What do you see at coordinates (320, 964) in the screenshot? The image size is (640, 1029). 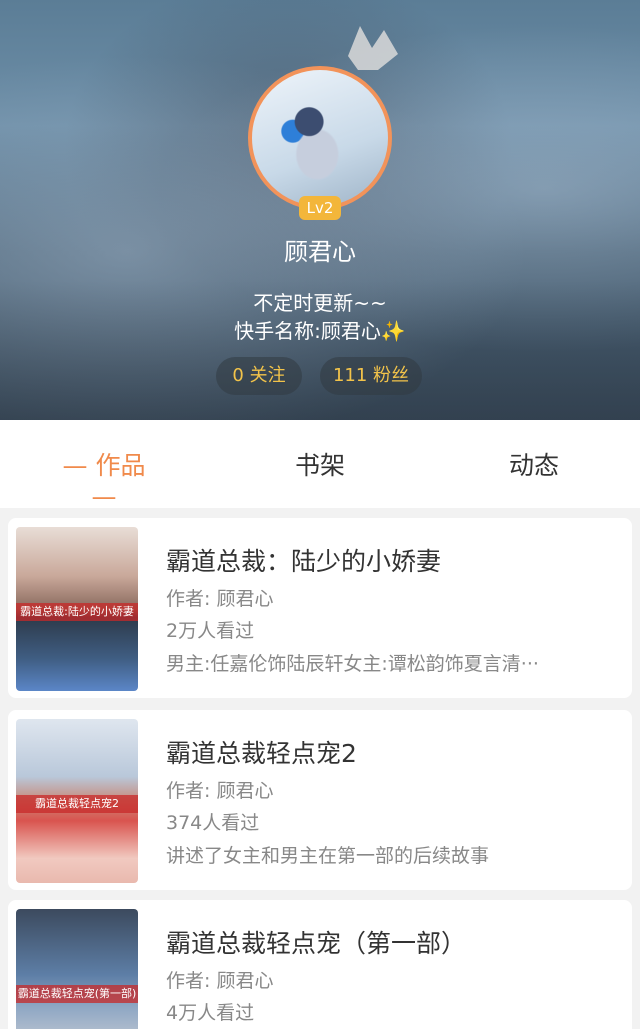 I see `book-card: 霸道总裁轻点宠(第一部) 霸道总裁轻点宠（第一部） 作者: 顾君心 4万人看过` at bounding box center [320, 964].